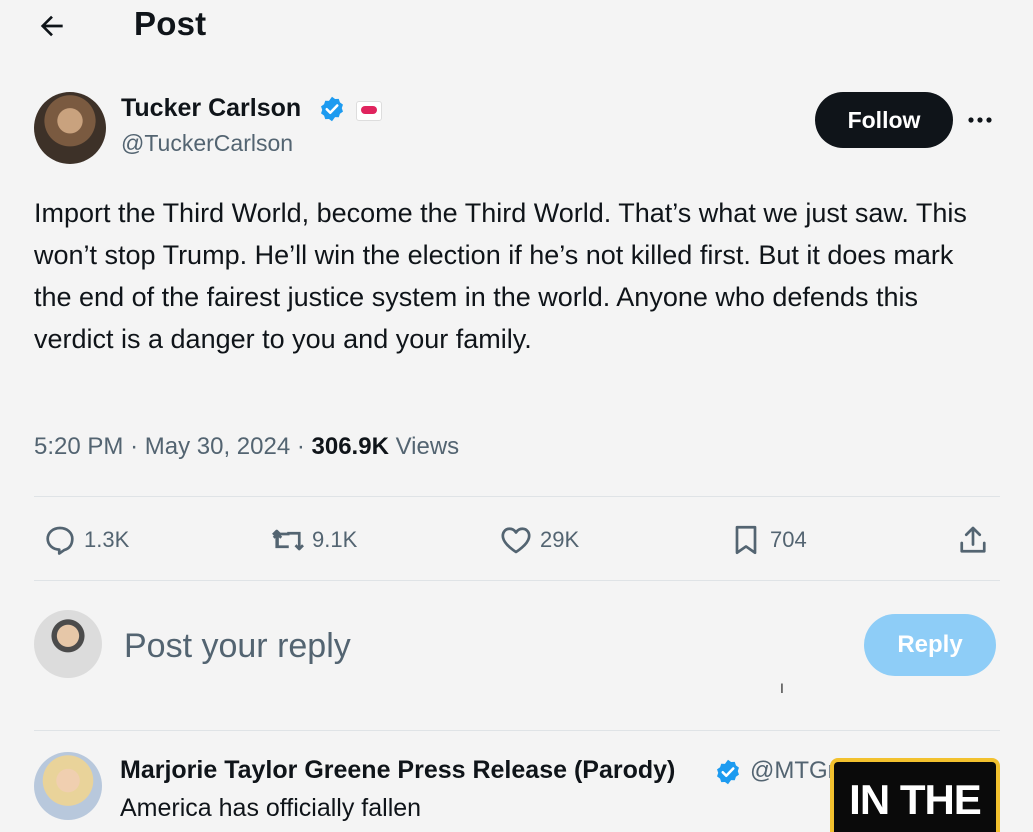 The width and height of the screenshot is (1033, 832). I want to click on bookmark-action: 704, so click(767, 540).